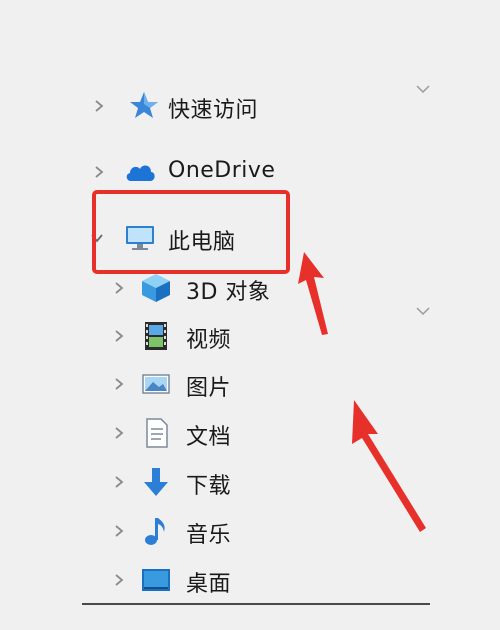 Image resolution: width=500 pixels, height=630 pixels. I want to click on nav-item-3d-objects: 3D 对象, so click(256, 288).